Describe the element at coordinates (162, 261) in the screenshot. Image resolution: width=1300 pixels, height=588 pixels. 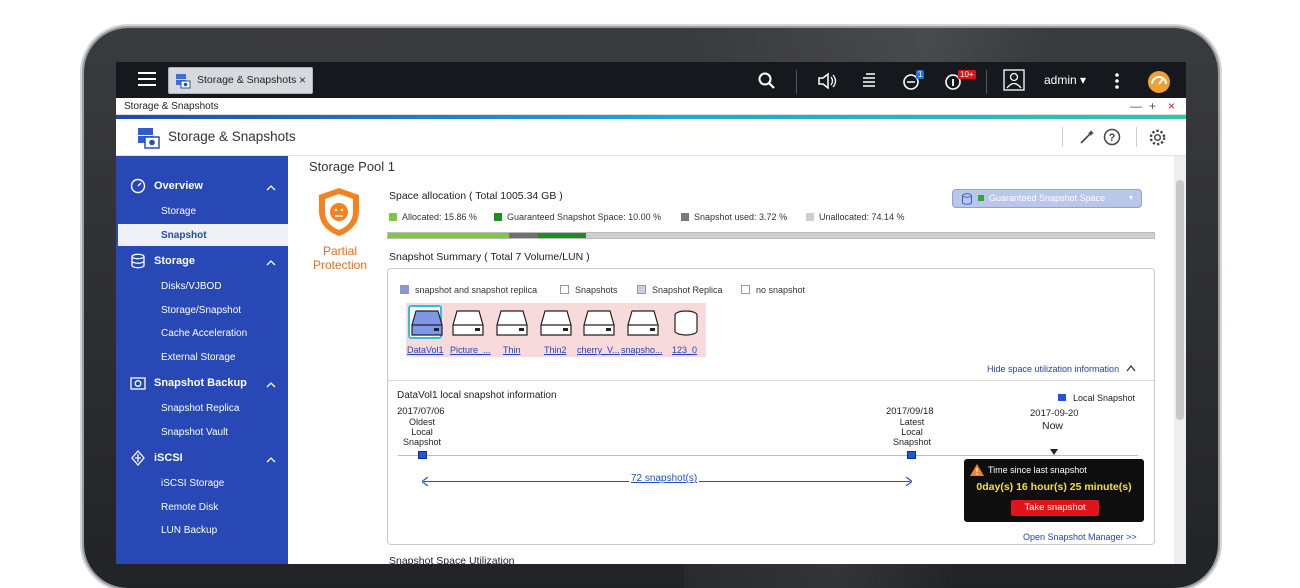
I see `sidebar-group-storage: Storage` at that location.